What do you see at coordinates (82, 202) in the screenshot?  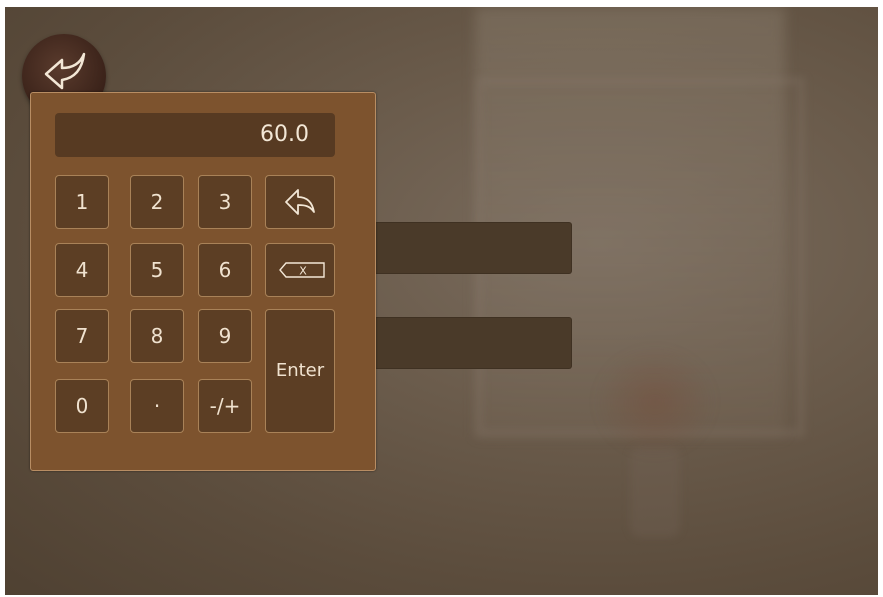 I see `key-1: 1` at bounding box center [82, 202].